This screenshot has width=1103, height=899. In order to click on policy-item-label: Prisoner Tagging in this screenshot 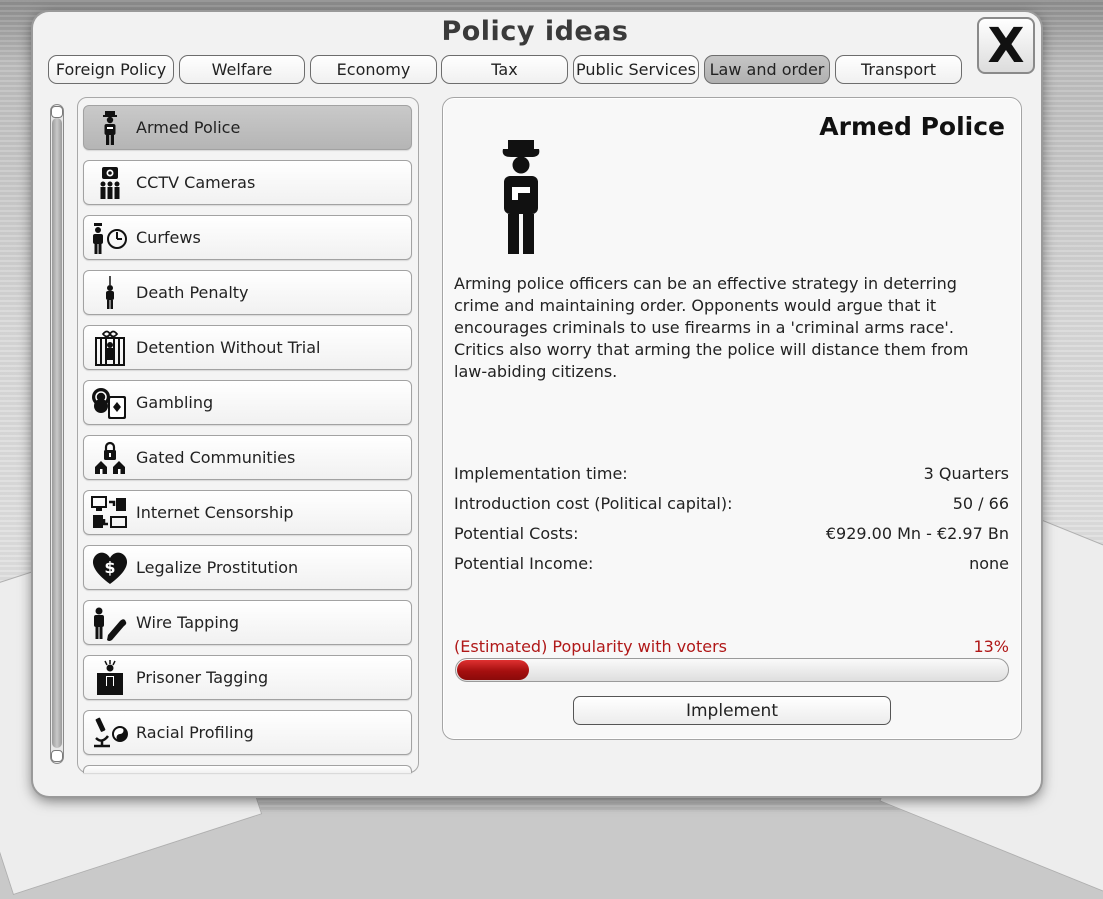, I will do `click(202, 677)`.